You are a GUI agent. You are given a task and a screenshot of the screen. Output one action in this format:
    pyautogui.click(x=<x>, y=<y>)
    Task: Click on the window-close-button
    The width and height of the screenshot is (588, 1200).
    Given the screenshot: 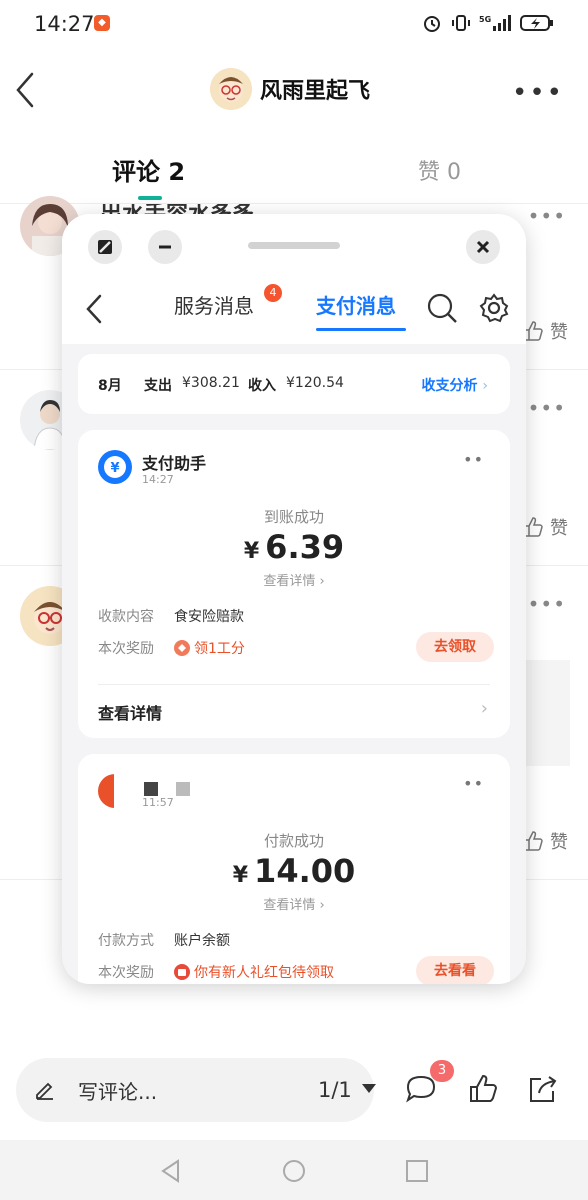 What is the action you would take?
    pyautogui.click(x=483, y=247)
    